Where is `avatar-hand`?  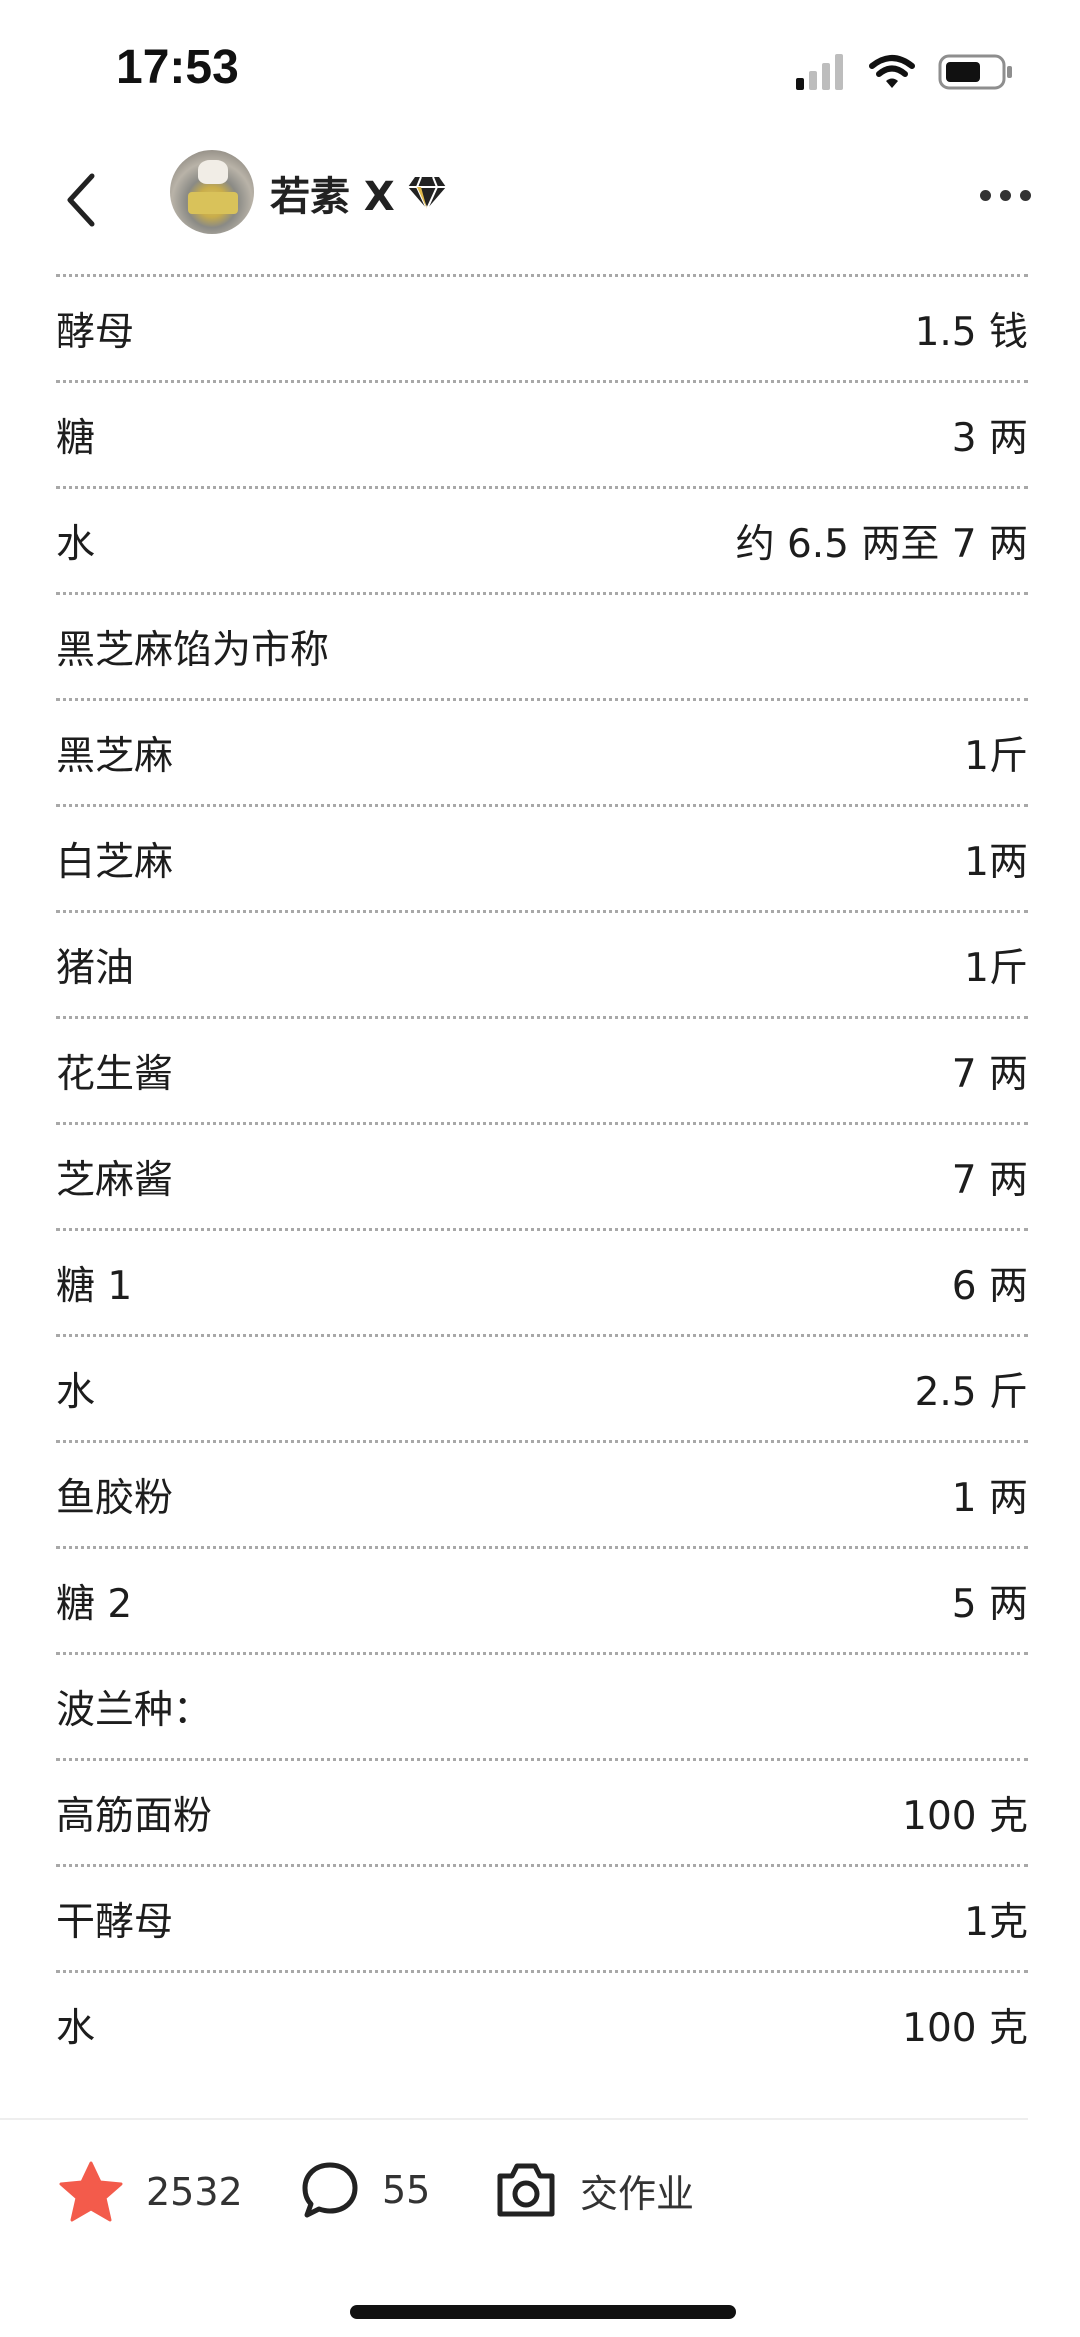
avatar-hand is located at coordinates (213, 172).